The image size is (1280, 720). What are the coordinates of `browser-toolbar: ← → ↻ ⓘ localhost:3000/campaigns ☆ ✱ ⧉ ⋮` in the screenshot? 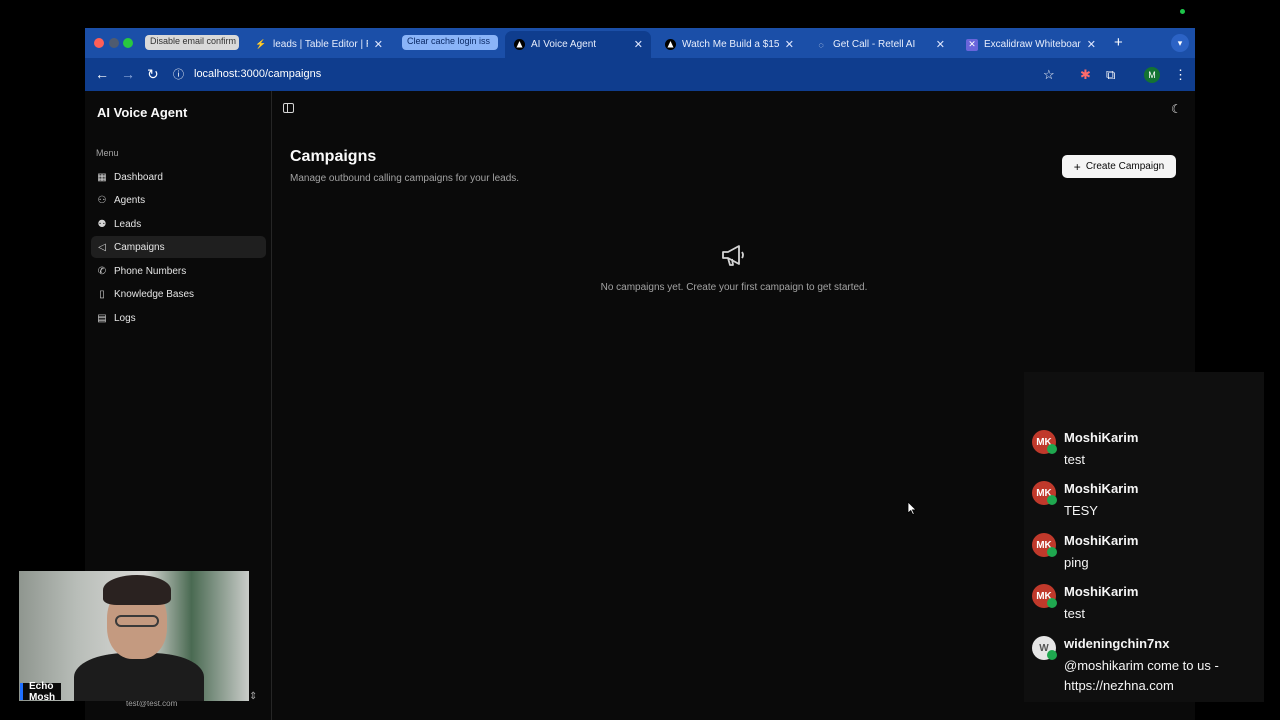 It's located at (640, 74).